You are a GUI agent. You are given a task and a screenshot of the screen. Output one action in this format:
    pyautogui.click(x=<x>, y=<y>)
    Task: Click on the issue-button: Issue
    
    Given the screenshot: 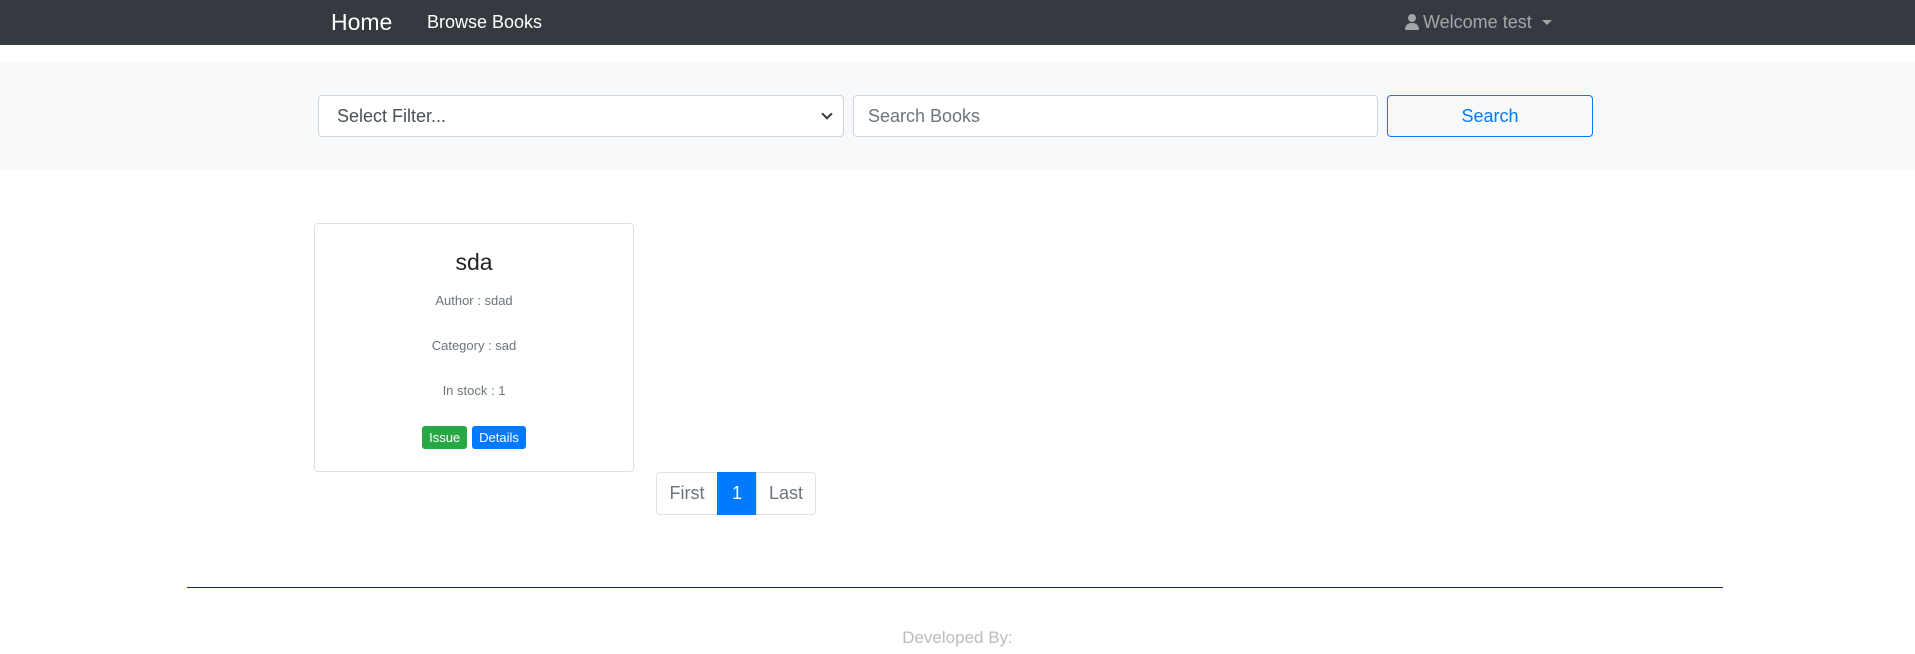 What is the action you would take?
    pyautogui.click(x=445, y=437)
    